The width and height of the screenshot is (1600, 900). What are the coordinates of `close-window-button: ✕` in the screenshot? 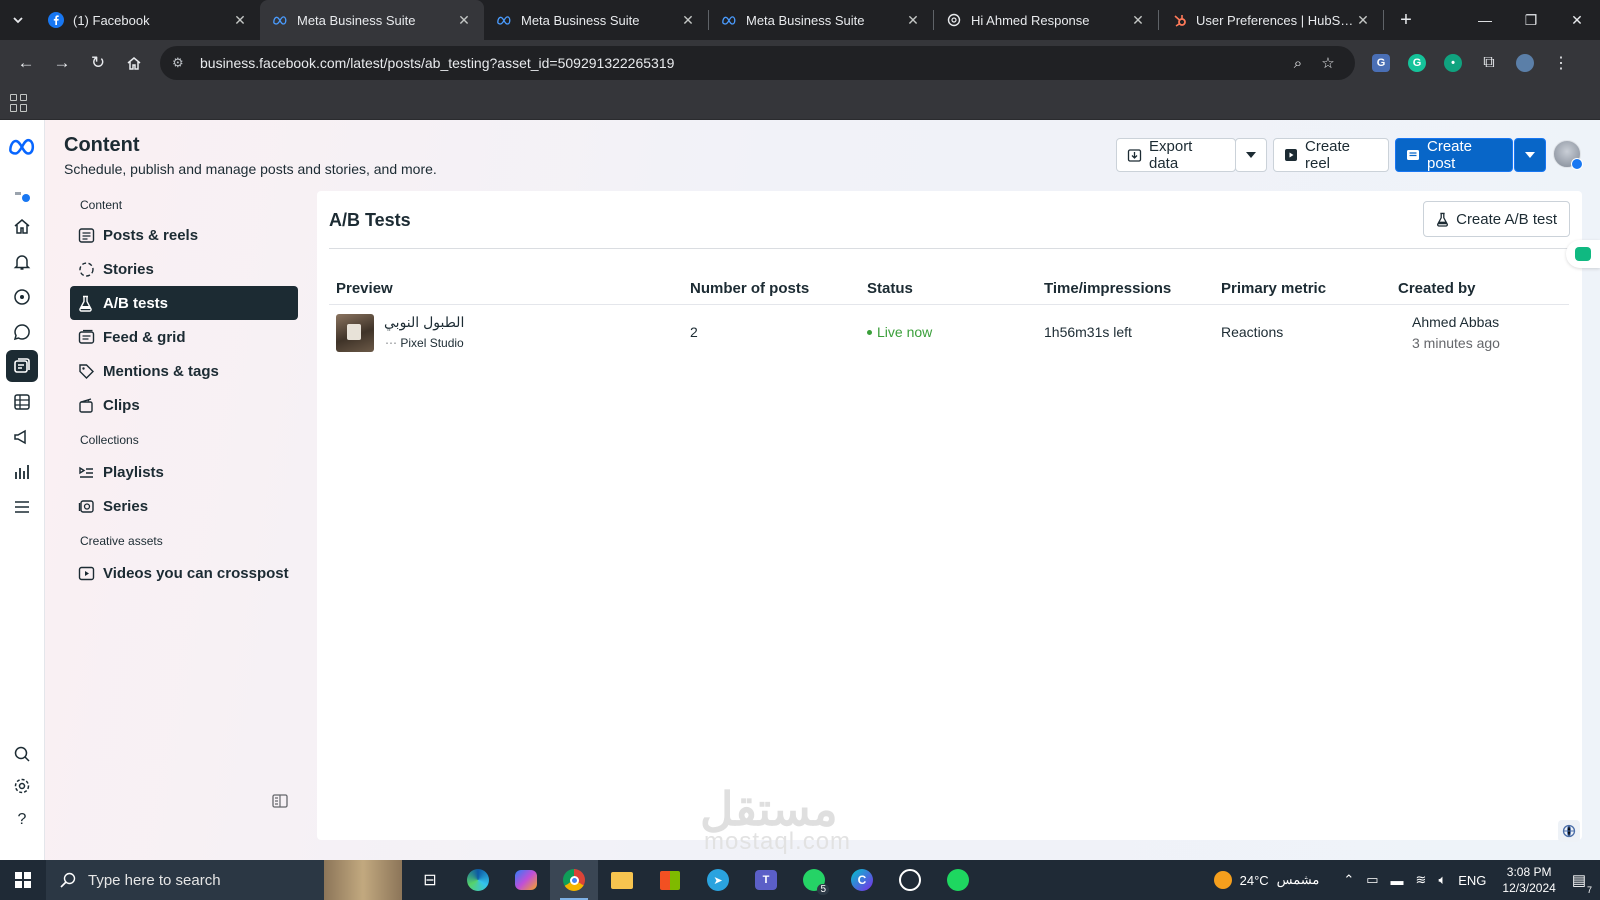 It's located at (1577, 20).